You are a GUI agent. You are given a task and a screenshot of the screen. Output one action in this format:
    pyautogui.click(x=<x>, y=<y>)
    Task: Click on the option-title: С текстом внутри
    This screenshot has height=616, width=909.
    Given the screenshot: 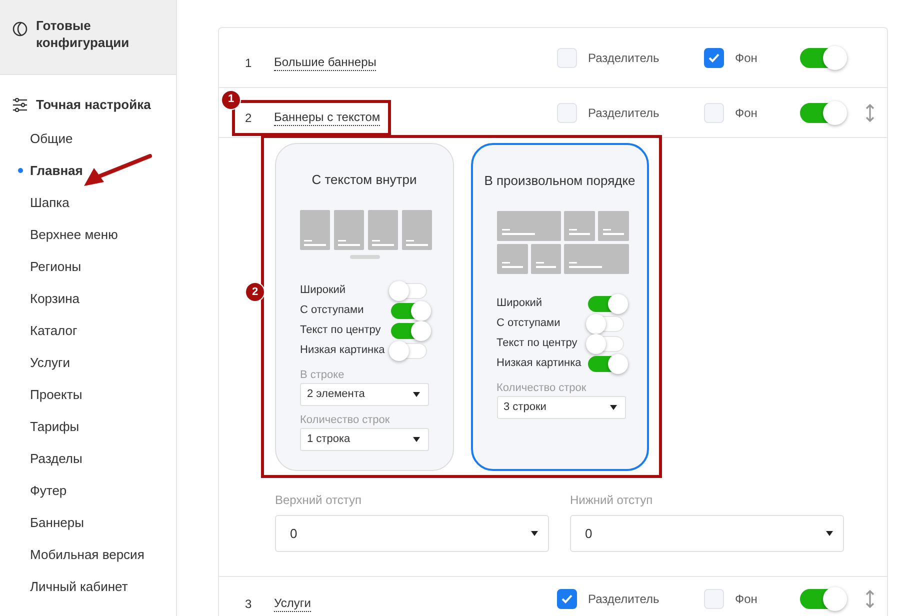 What is the action you would take?
    pyautogui.click(x=364, y=180)
    